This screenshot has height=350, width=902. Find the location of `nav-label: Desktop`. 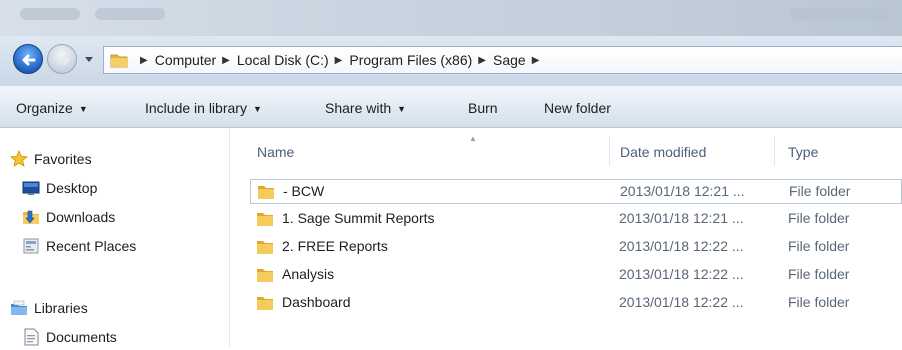

nav-label: Desktop is located at coordinates (72, 188).